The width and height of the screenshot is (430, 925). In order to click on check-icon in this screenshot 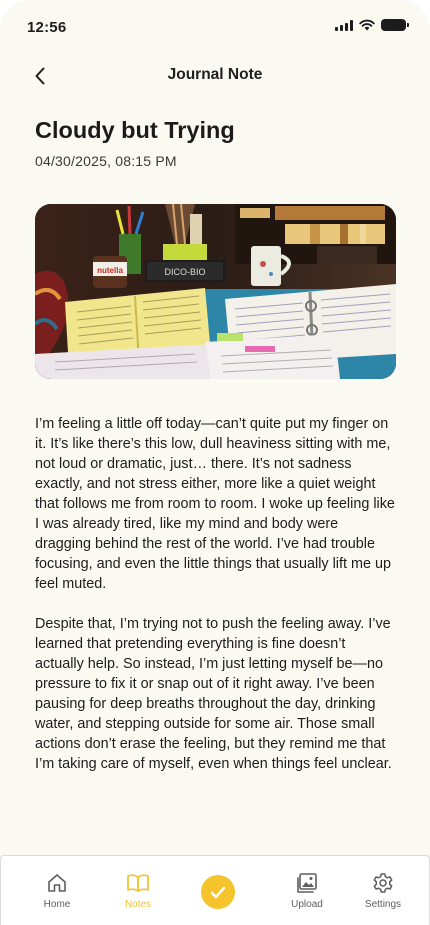, I will do `click(218, 892)`.